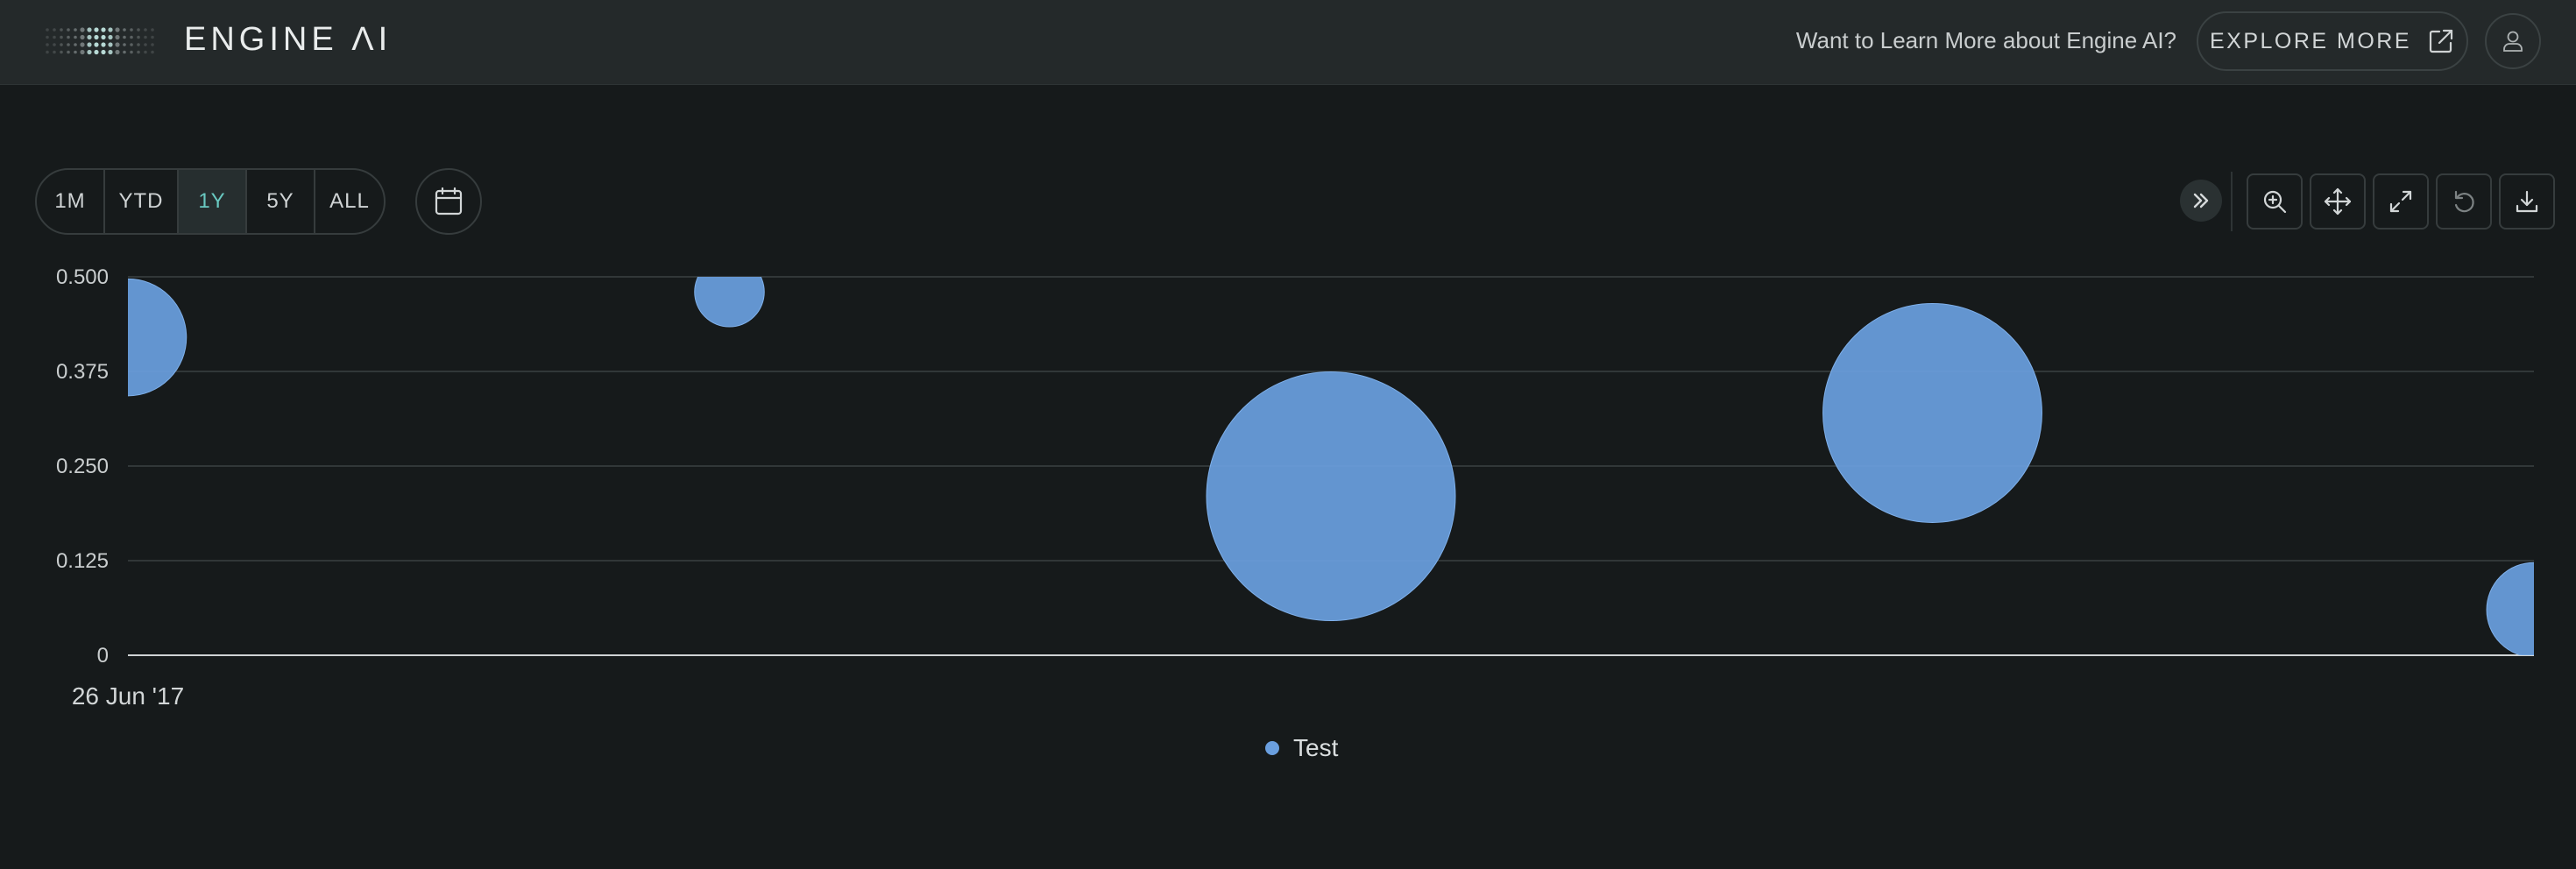 Image resolution: width=2576 pixels, height=869 pixels. What do you see at coordinates (128, 696) in the screenshot?
I see `x-tick-label: 26 Jun '17` at bounding box center [128, 696].